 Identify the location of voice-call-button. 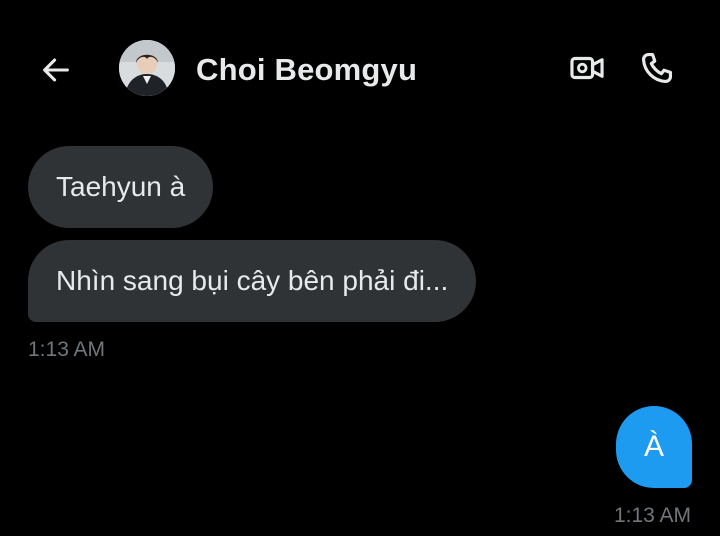
(657, 68).